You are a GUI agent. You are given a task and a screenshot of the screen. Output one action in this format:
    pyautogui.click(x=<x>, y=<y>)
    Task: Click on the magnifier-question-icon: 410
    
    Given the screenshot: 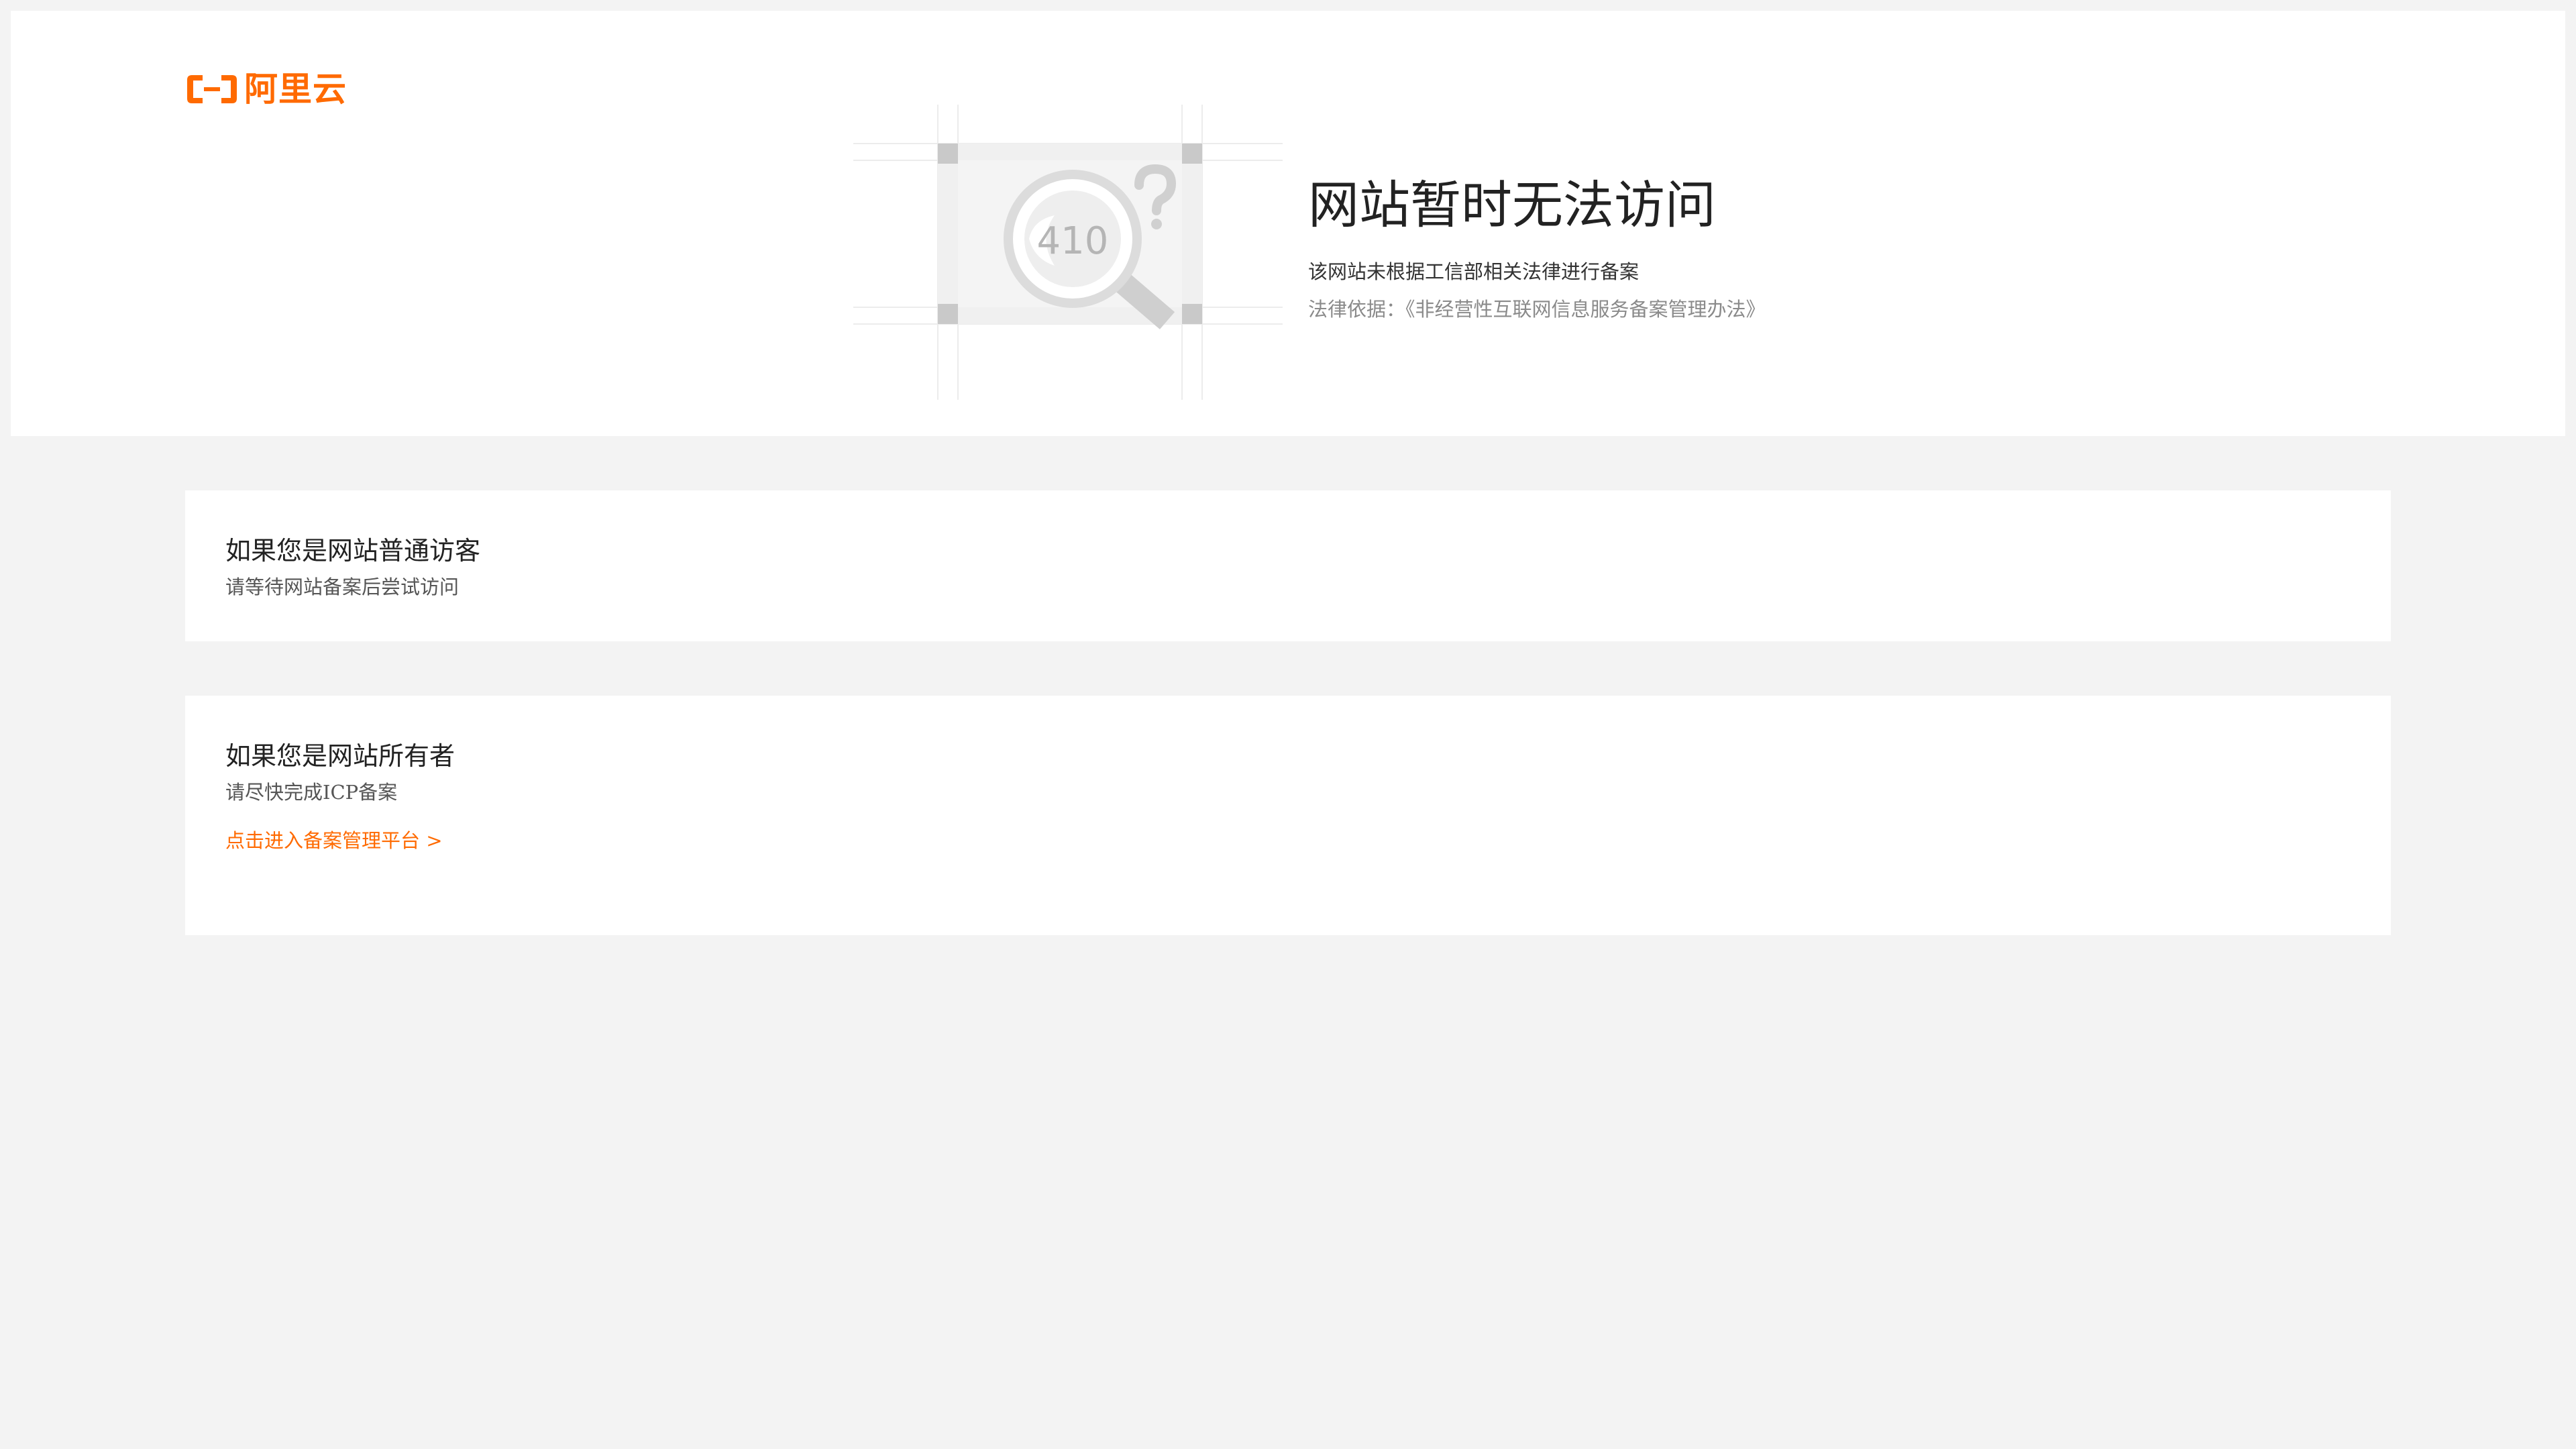 What is the action you would take?
    pyautogui.click(x=1068, y=252)
    